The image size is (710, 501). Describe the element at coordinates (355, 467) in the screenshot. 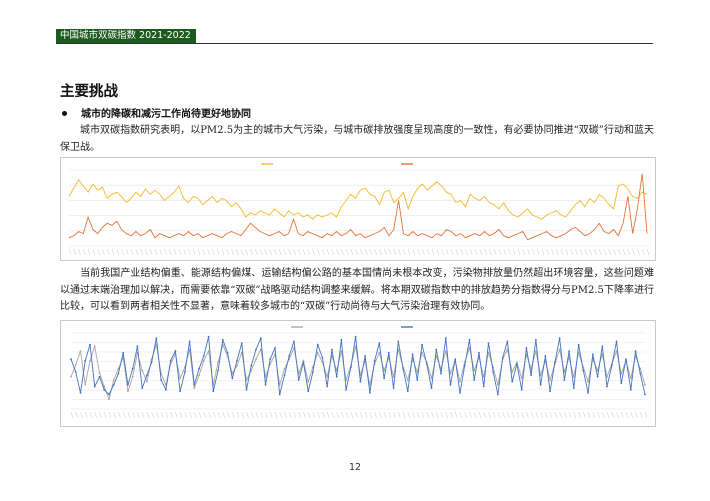

I see `page-number: 12` at that location.